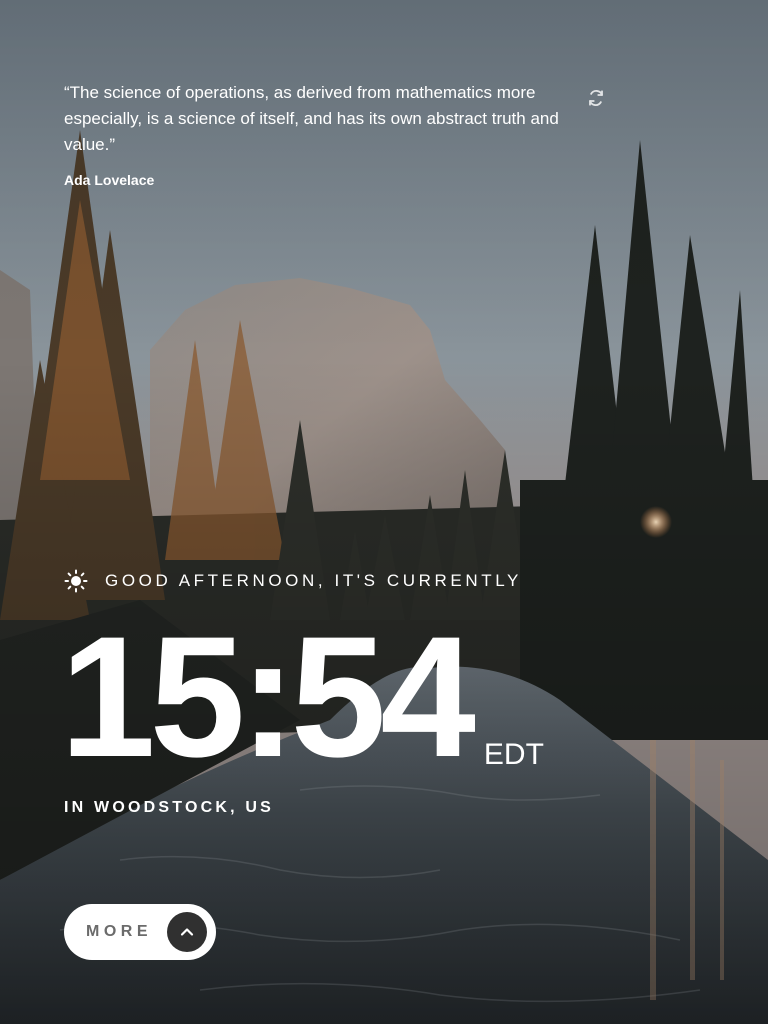  I want to click on greeting: GOOD AFTERNOON, IT'S CURRENTLY, so click(293, 581).